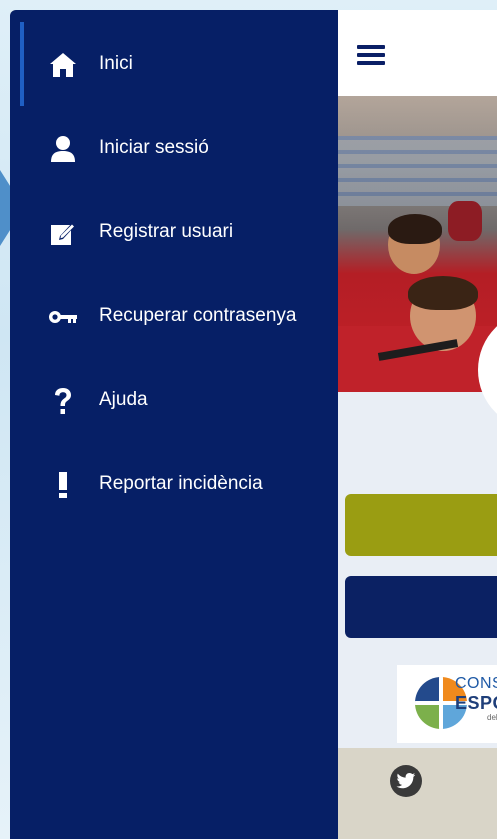 The height and width of the screenshot is (839, 497). I want to click on logo-text-line2: ESPO, so click(476, 703).